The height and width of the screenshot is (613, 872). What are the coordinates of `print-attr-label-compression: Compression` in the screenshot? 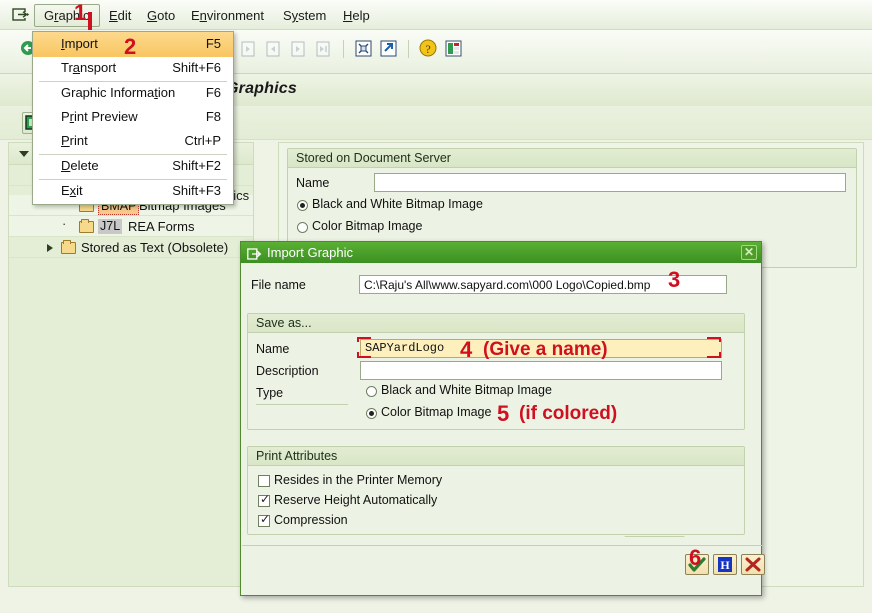 It's located at (311, 520).